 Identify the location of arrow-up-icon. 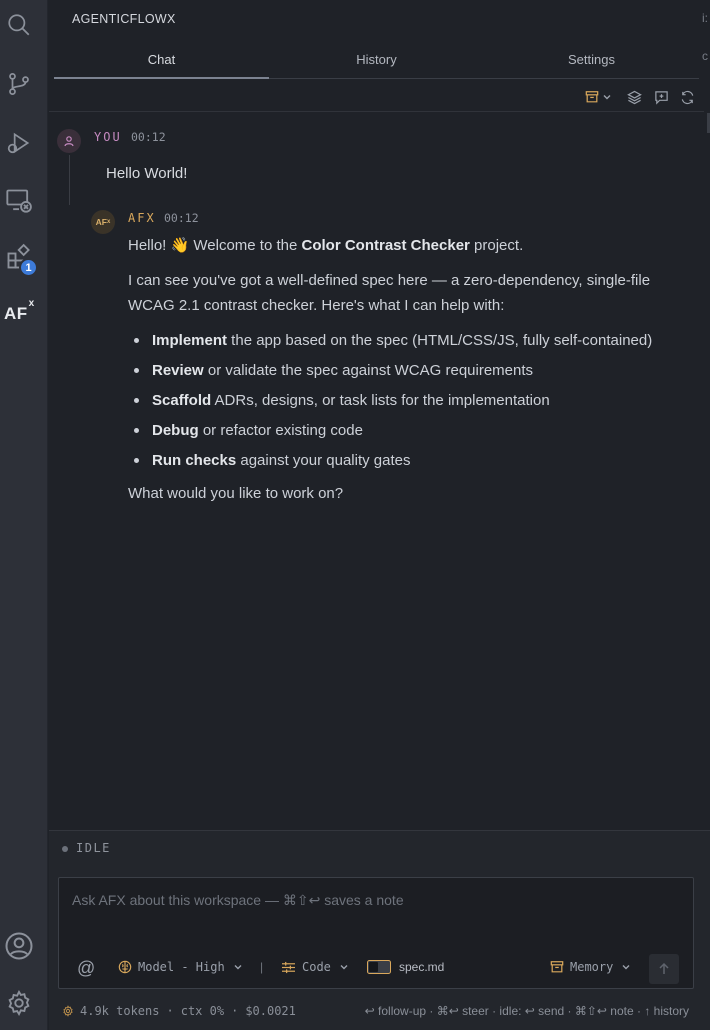
(664, 968).